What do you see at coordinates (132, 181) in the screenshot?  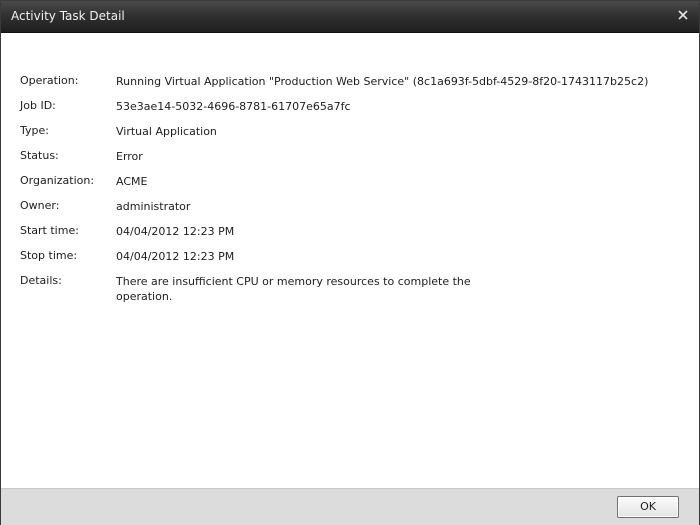 I see `organization-value: ACME` at bounding box center [132, 181].